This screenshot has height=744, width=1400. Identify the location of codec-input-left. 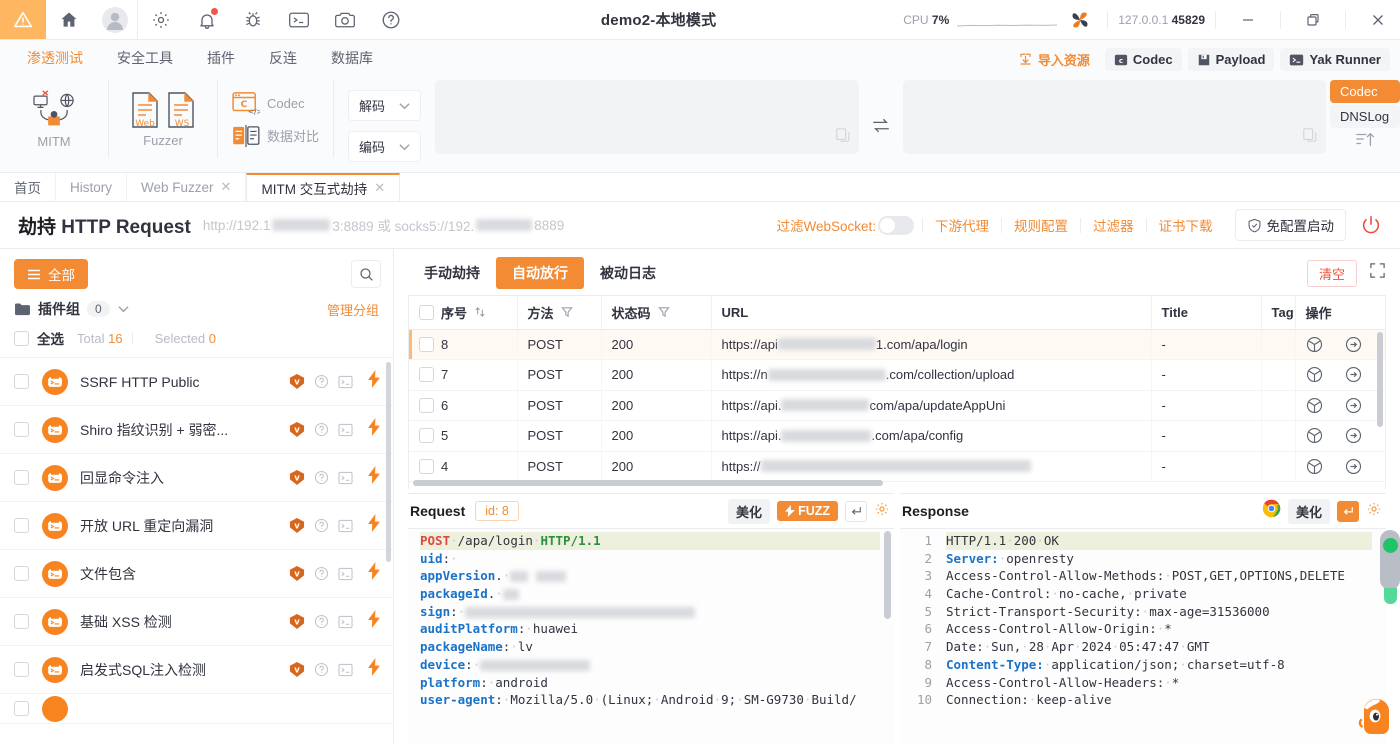
(647, 117).